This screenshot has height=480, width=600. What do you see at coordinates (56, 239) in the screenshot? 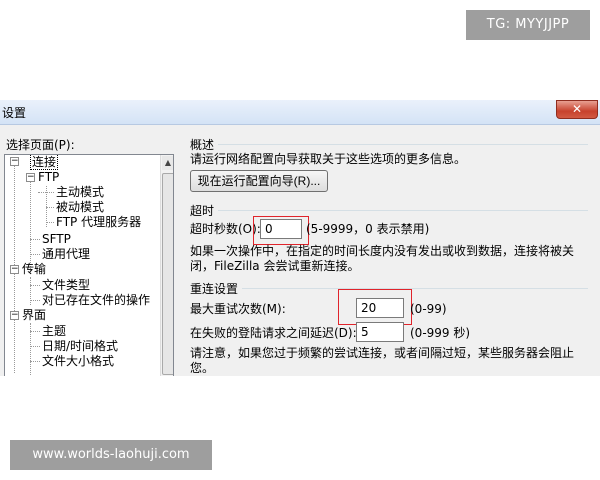
I see `tree-item-sftp: SFTP` at bounding box center [56, 239].